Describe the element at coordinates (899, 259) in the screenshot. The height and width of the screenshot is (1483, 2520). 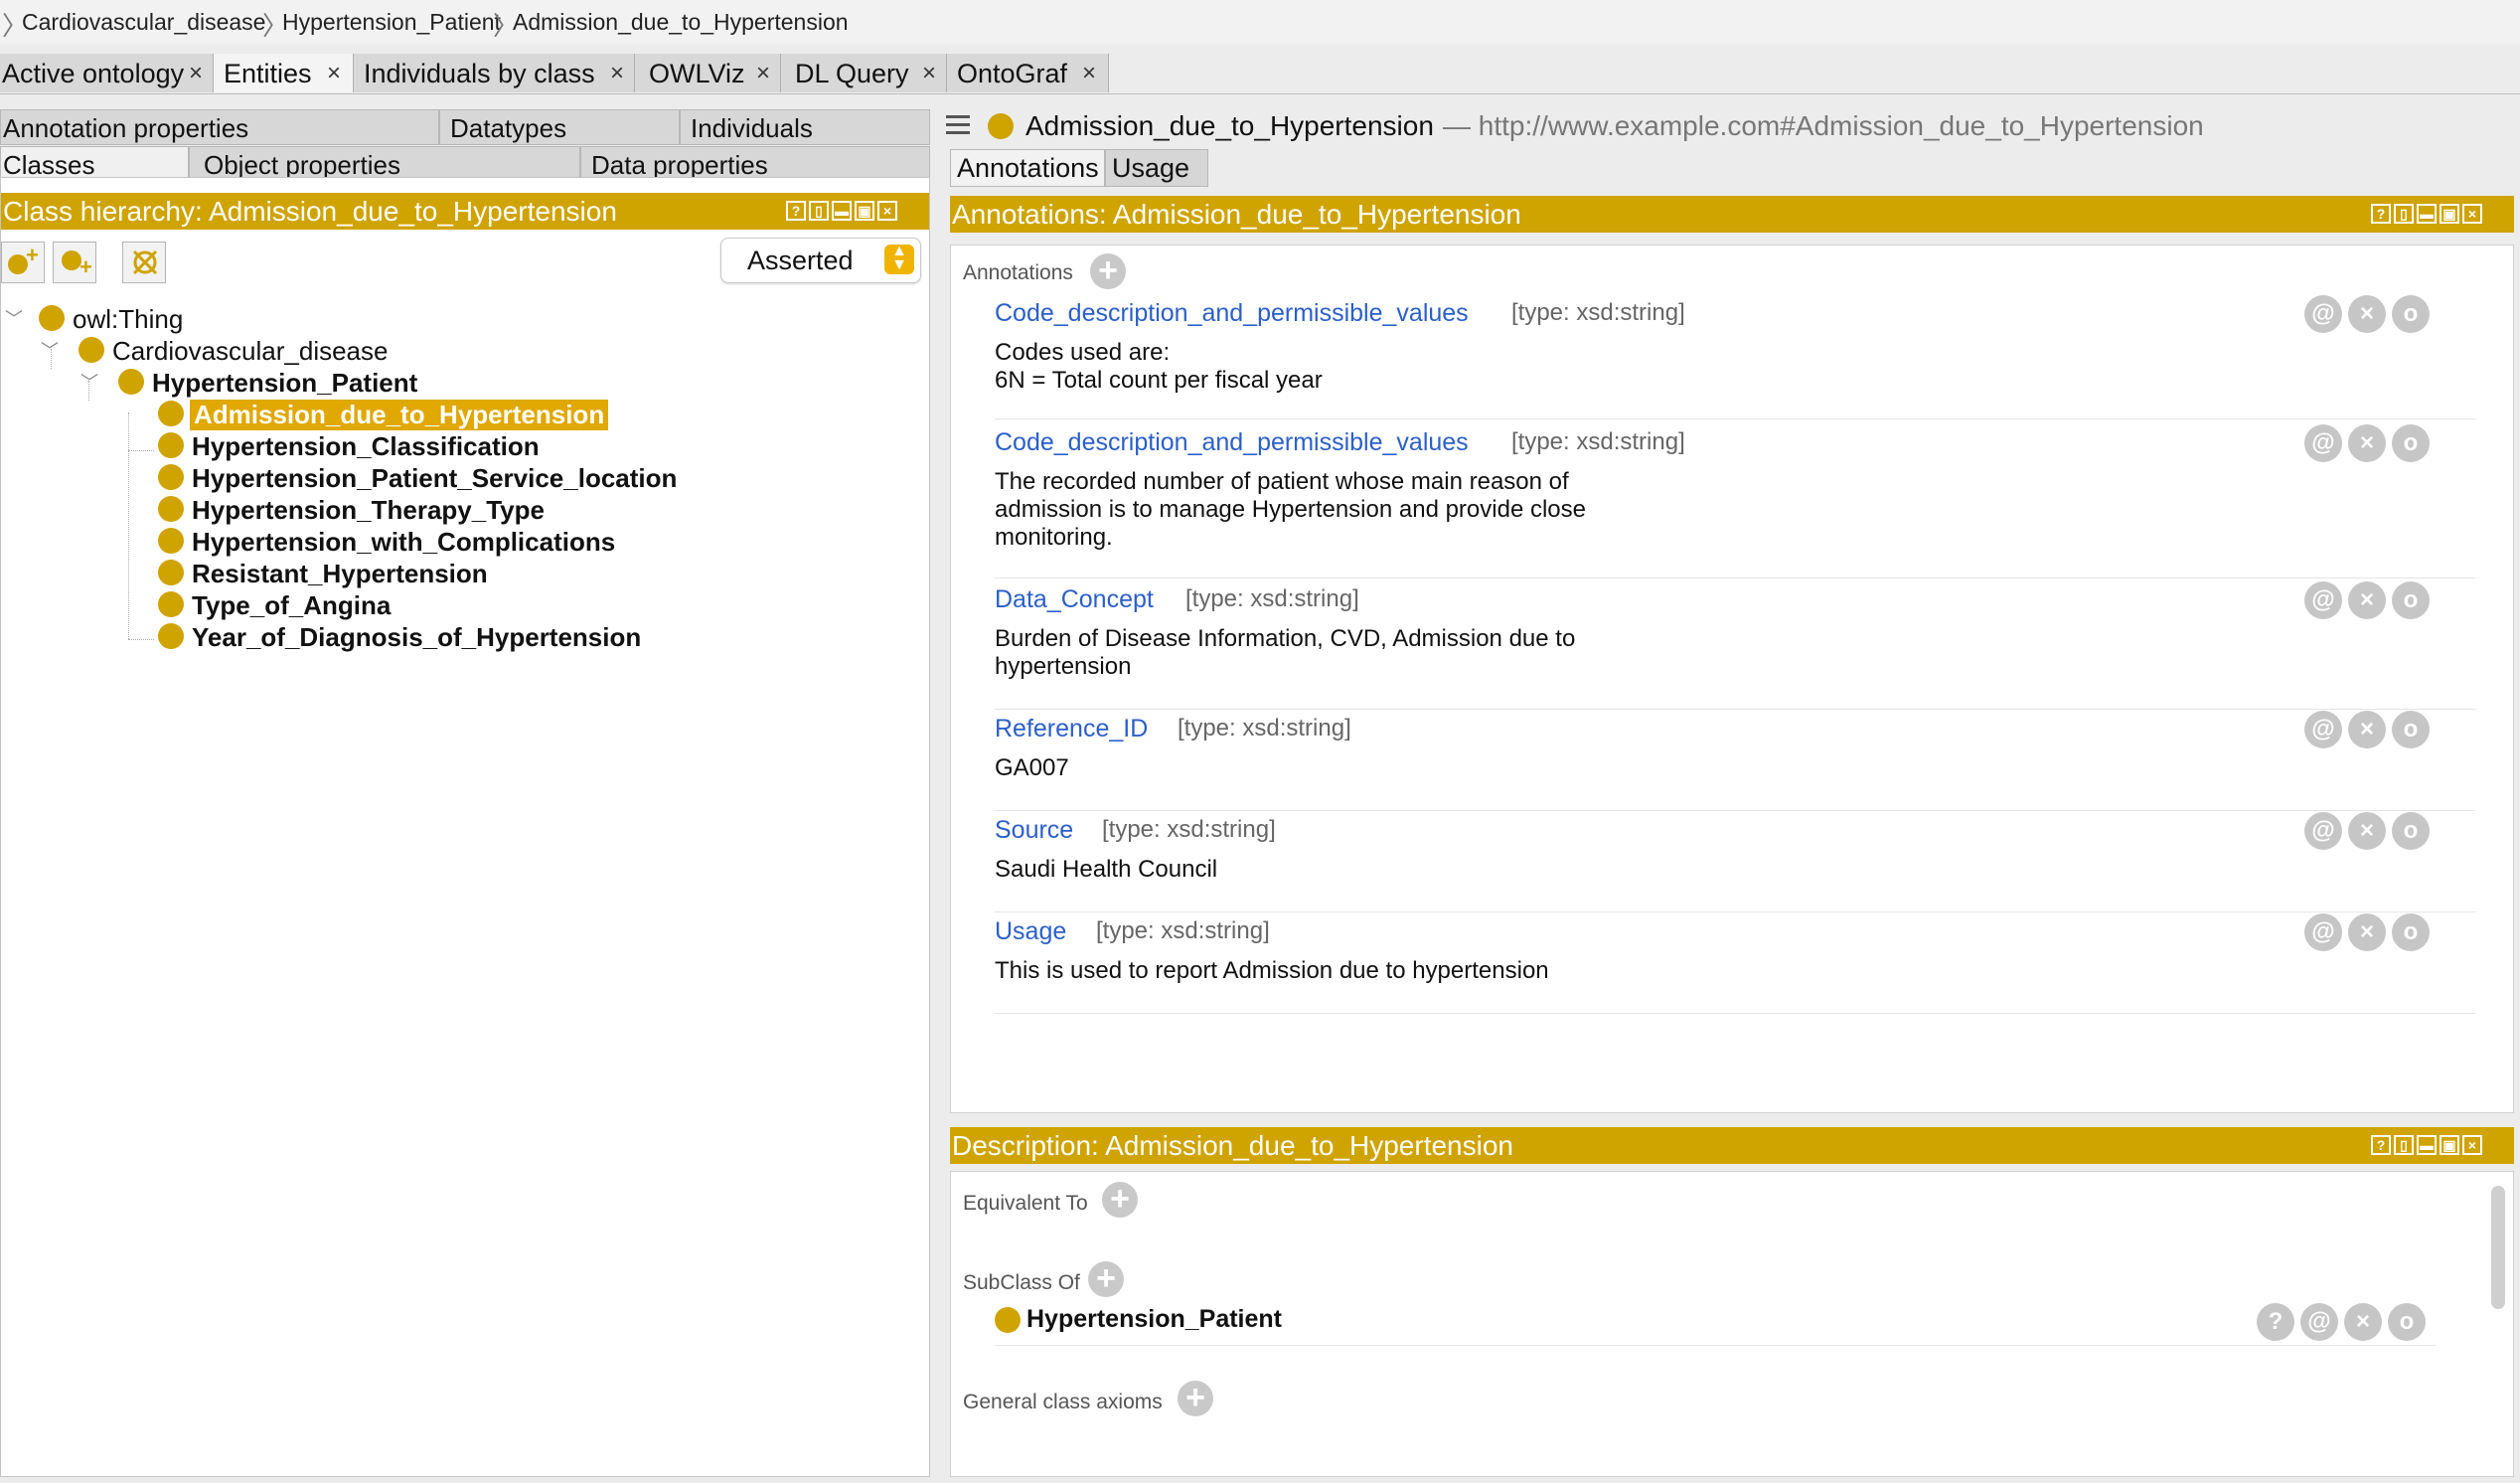
I see `chevron-updown-icon: ▲ ▼` at that location.